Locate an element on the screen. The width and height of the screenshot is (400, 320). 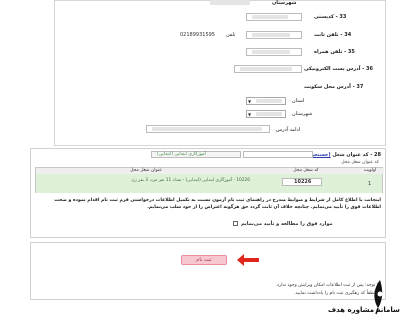
row-priority: 1 is located at coordinates (370, 184).